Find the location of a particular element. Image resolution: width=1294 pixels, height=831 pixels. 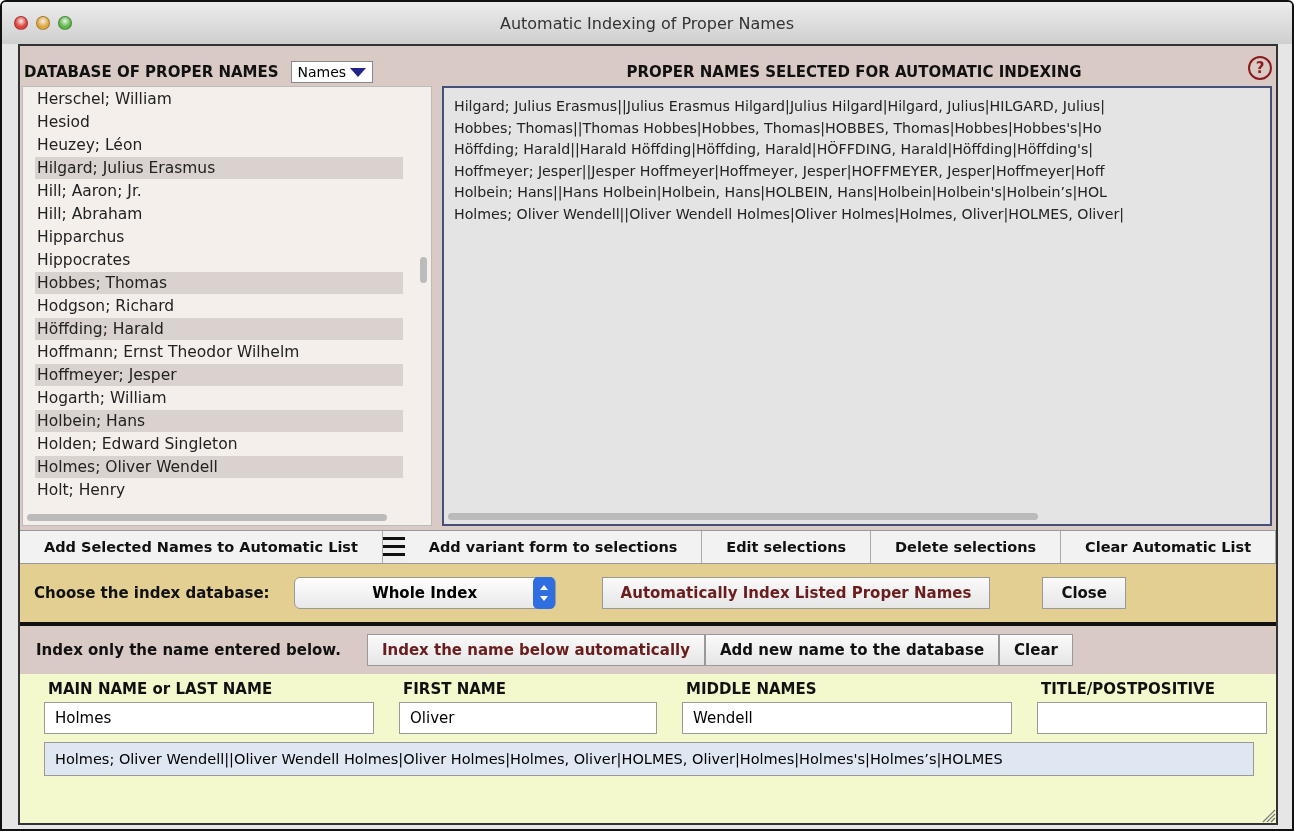

list-item: Hilgard; Julius Erasmus is located at coordinates (219, 168).